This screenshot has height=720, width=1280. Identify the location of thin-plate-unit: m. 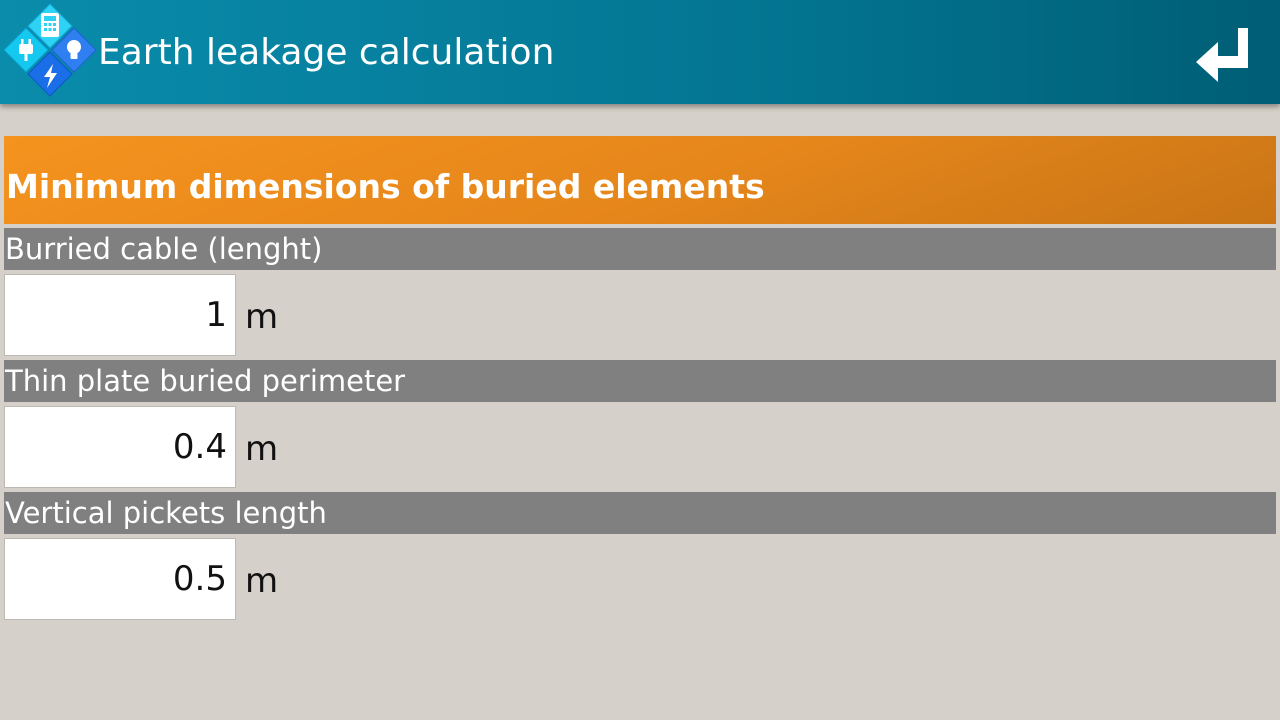
(262, 449).